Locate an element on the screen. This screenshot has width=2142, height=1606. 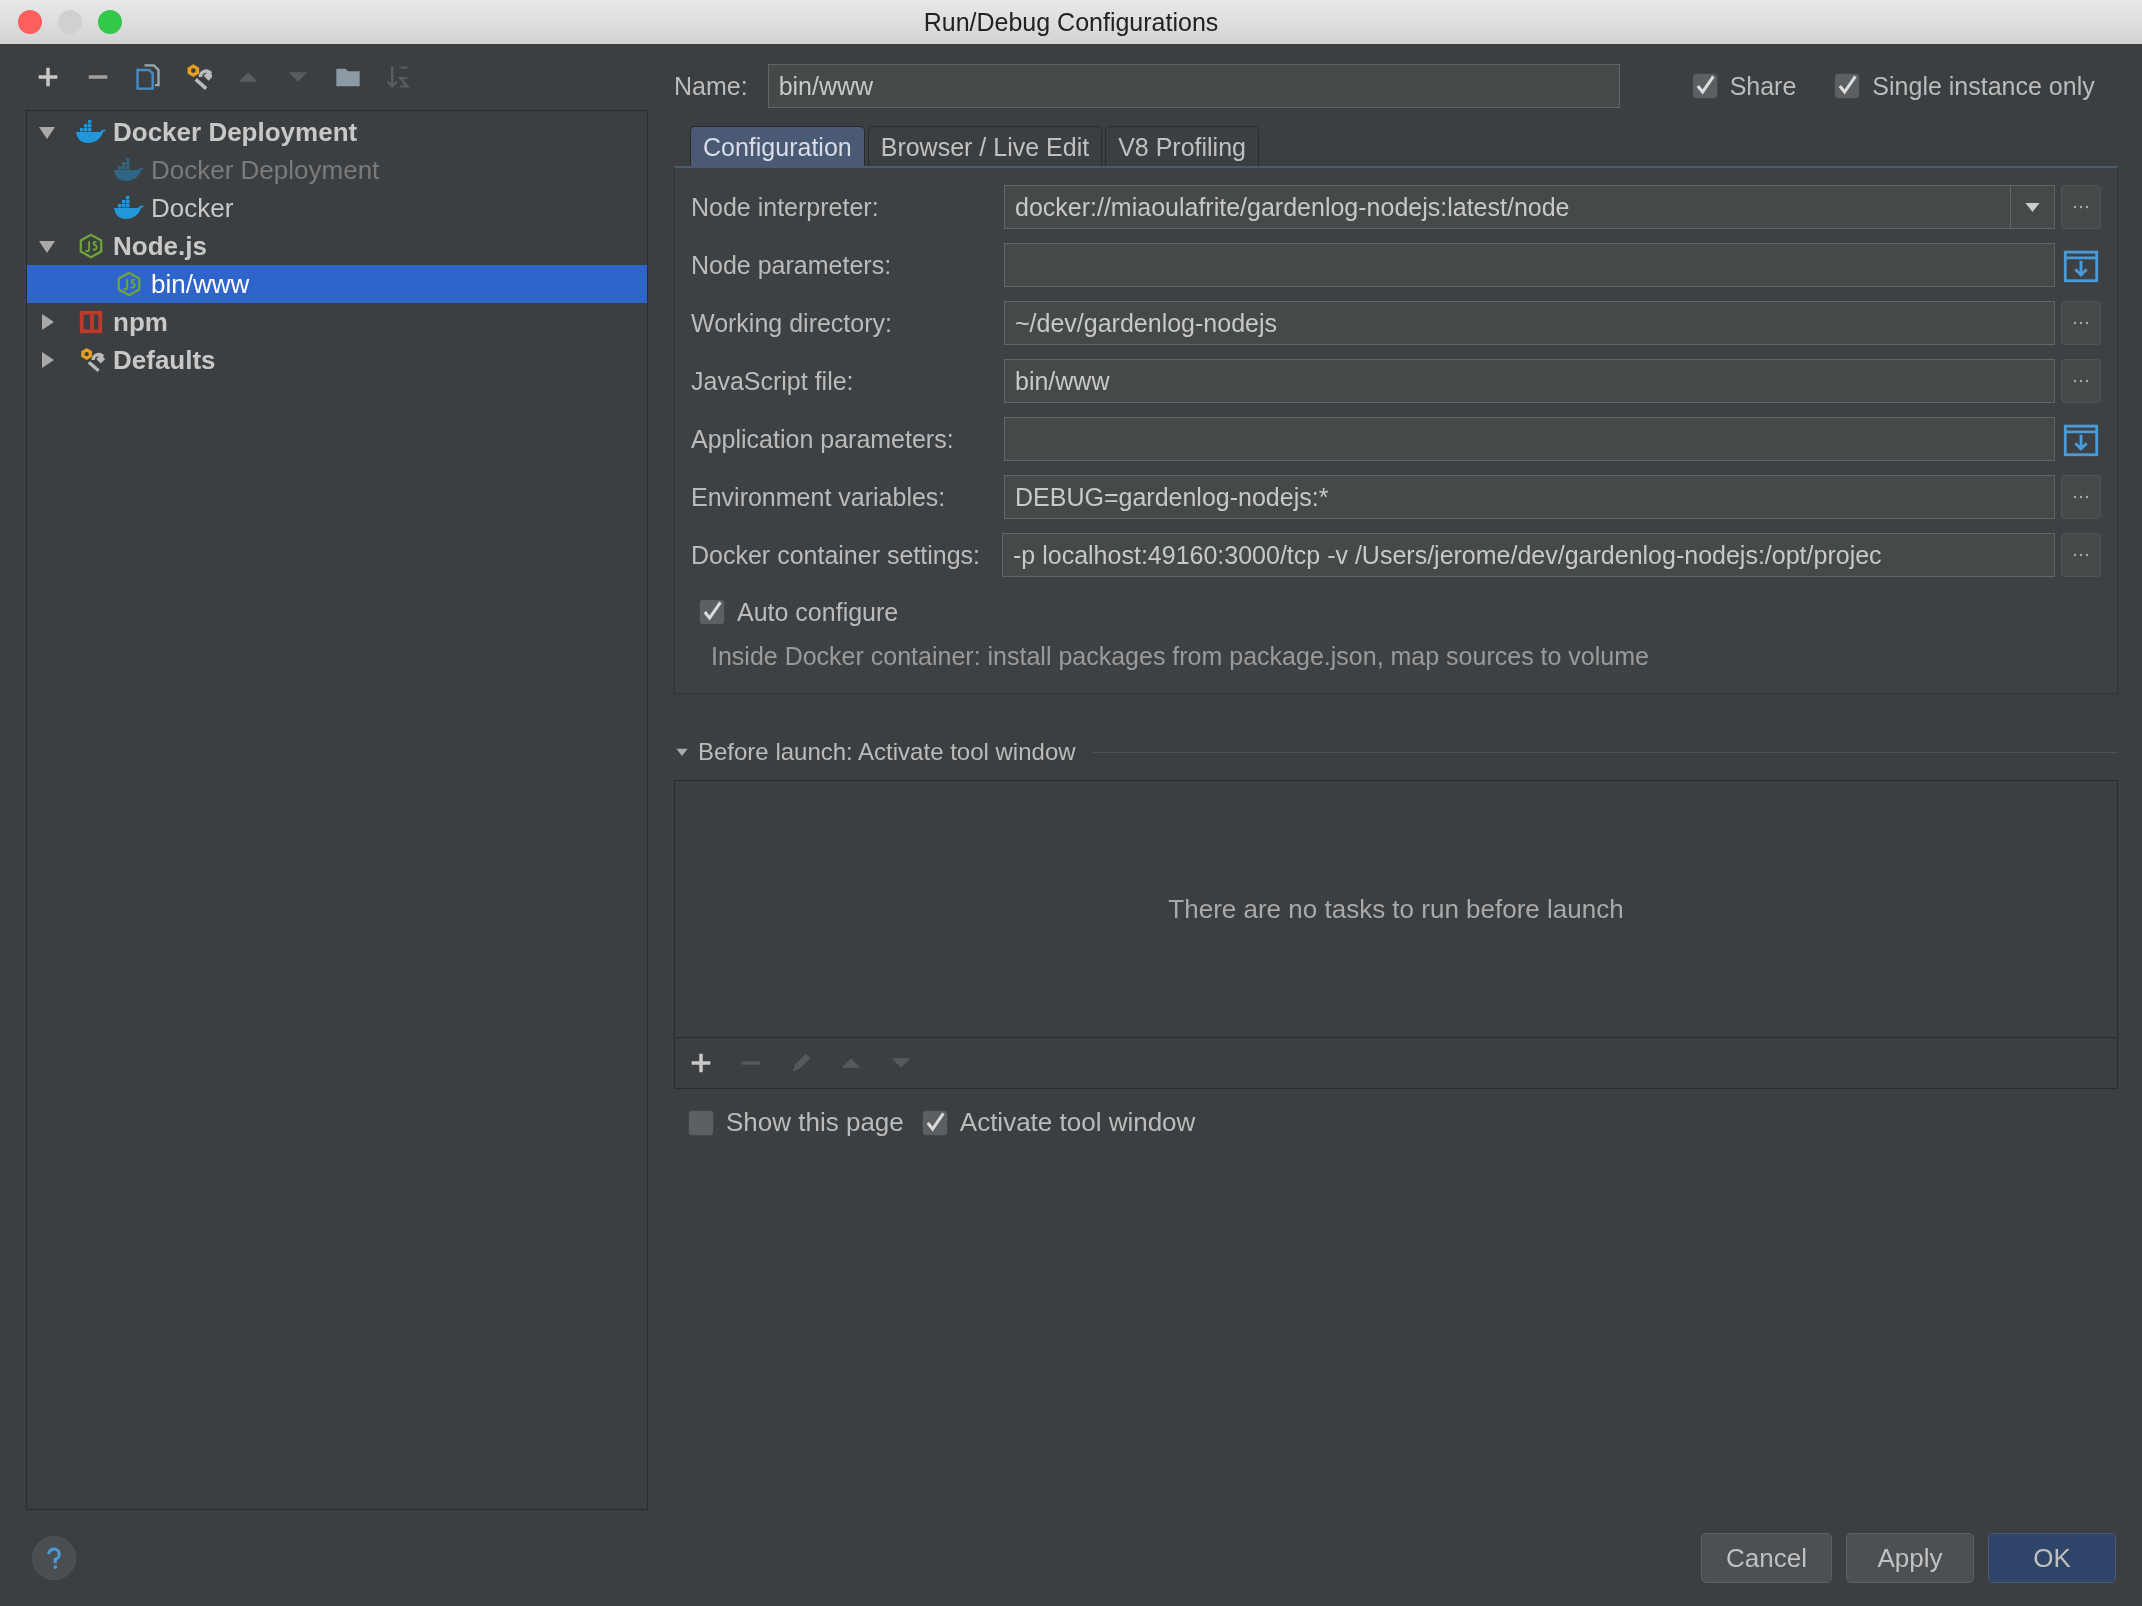
tab: Configuration is located at coordinates (777, 146).